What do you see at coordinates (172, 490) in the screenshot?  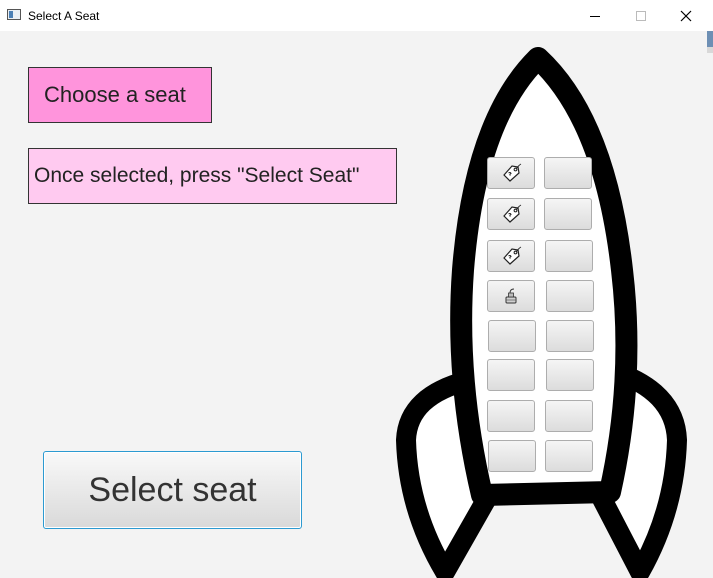 I see `select-seat-button: Select seat` at bounding box center [172, 490].